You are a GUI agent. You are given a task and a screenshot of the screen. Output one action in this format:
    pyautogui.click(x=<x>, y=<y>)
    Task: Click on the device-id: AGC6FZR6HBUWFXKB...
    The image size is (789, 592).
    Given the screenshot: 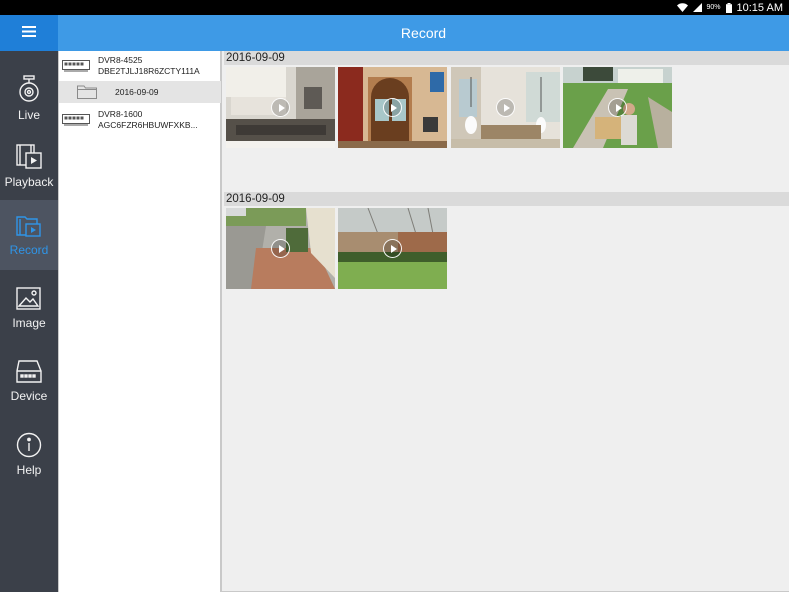 What is the action you would take?
    pyautogui.click(x=148, y=125)
    